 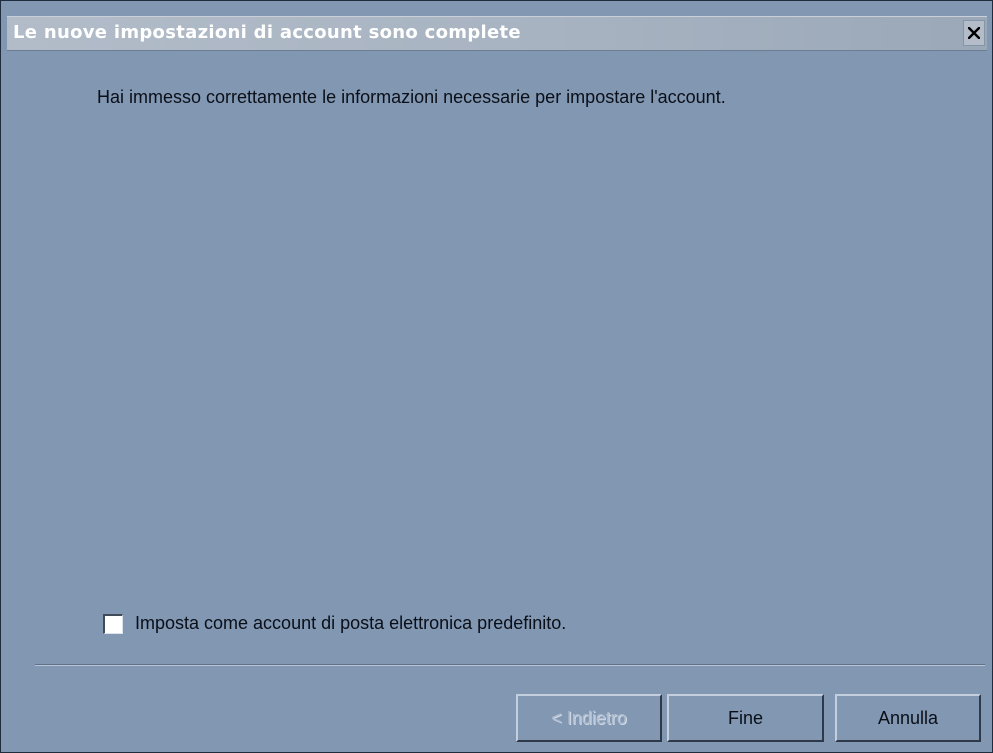 I want to click on close-icon, so click(x=974, y=33).